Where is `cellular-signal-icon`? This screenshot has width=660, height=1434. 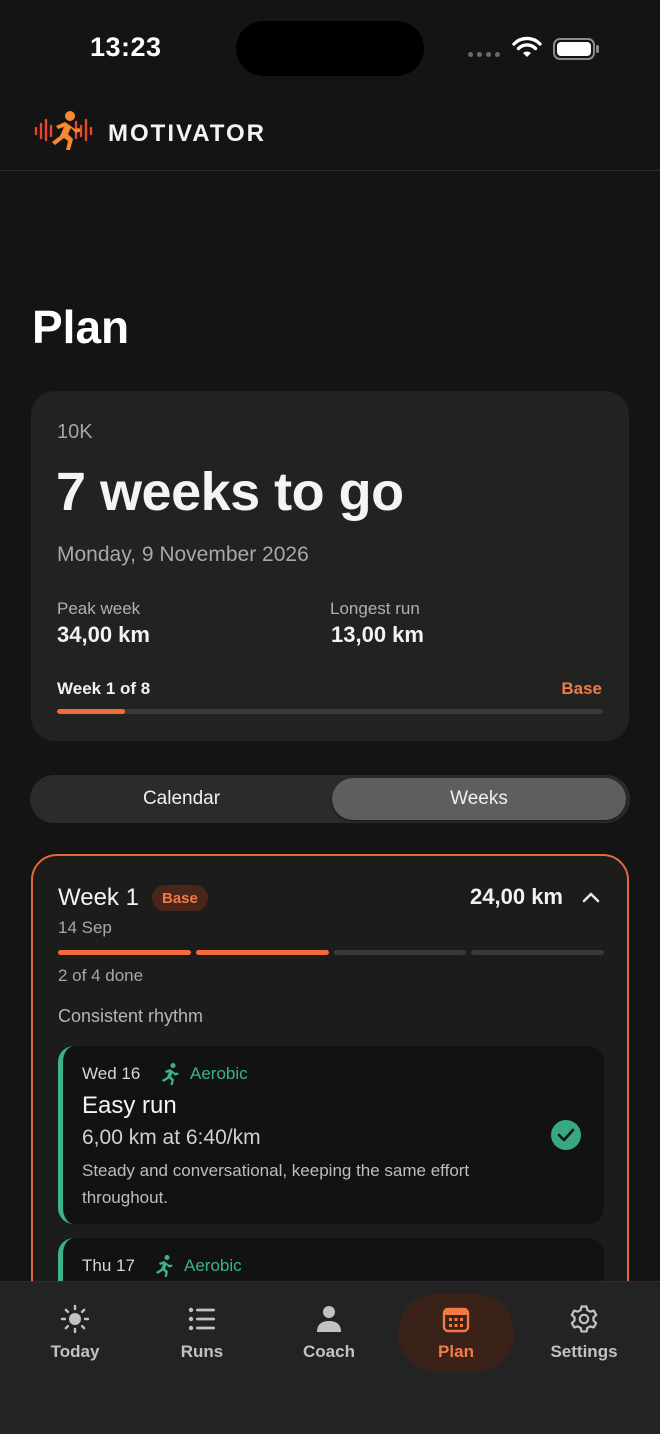
cellular-signal-icon is located at coordinates (484, 54).